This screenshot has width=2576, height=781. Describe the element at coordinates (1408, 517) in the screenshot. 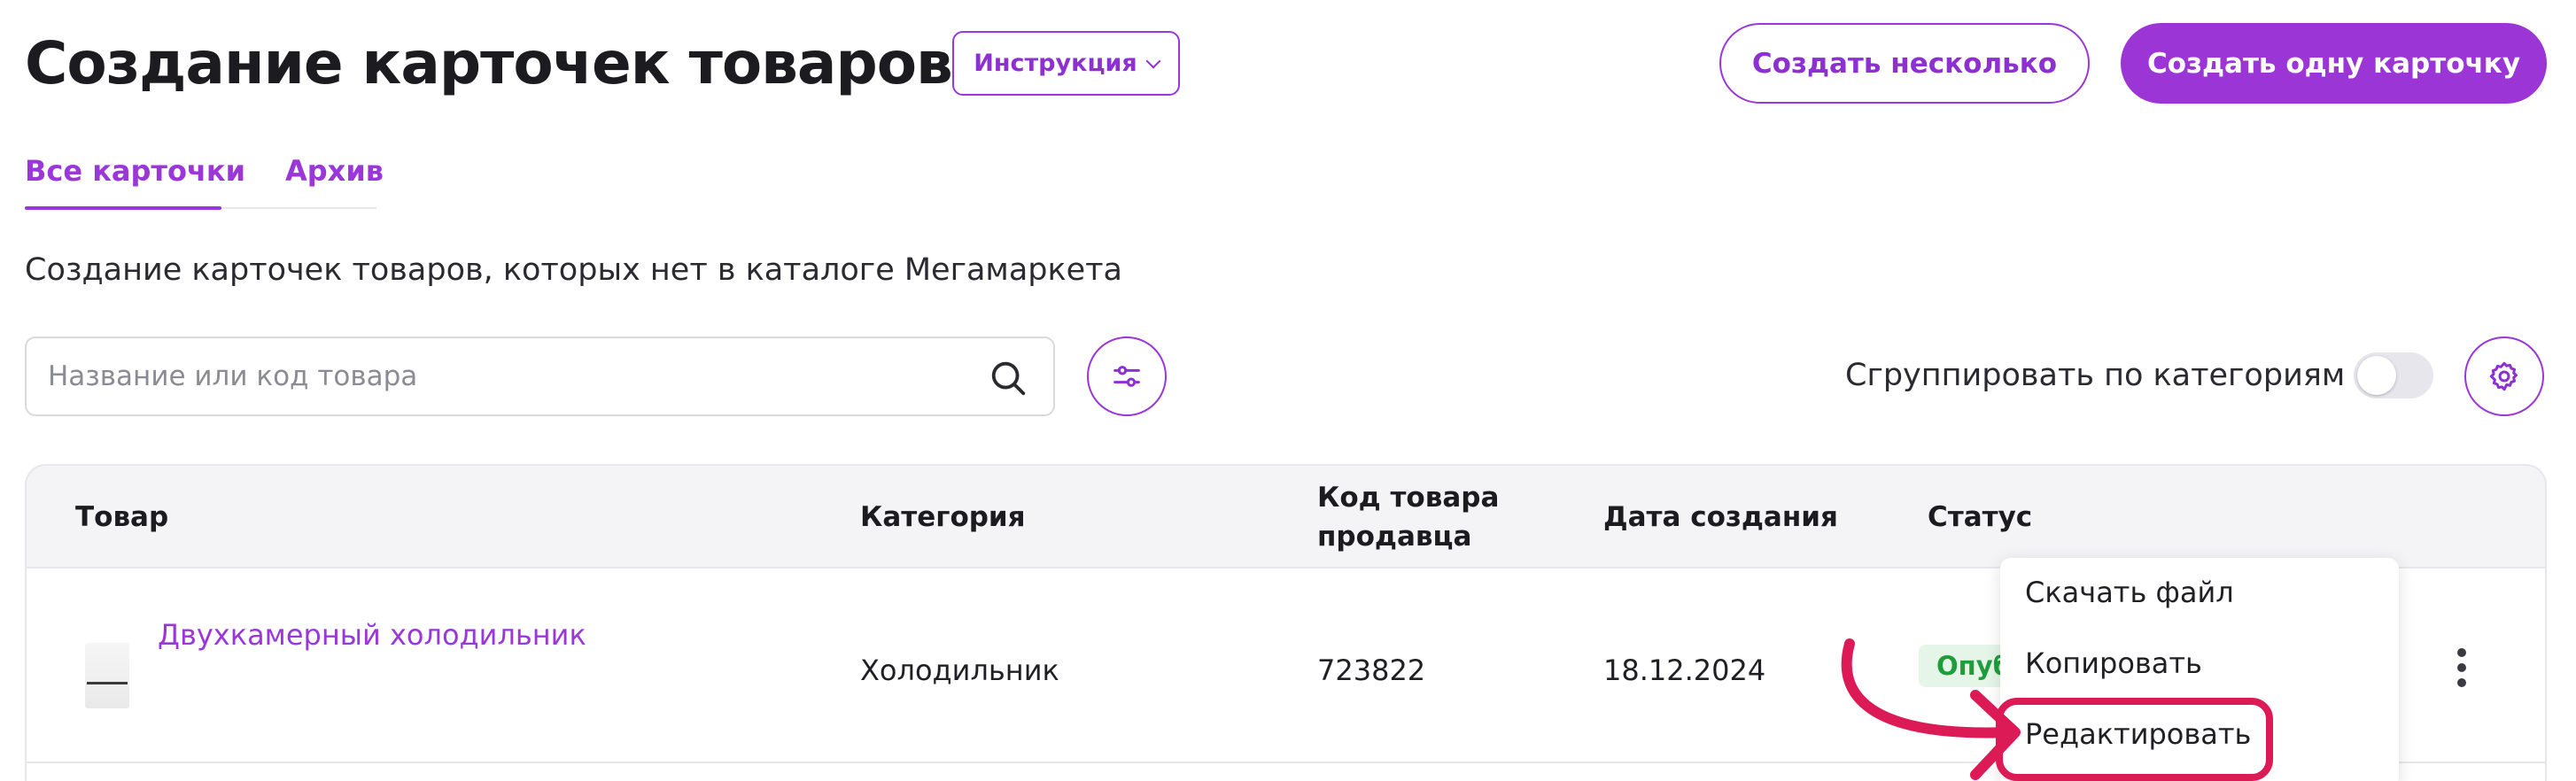

I see `column-header-seller-code: Код товара продавца` at that location.